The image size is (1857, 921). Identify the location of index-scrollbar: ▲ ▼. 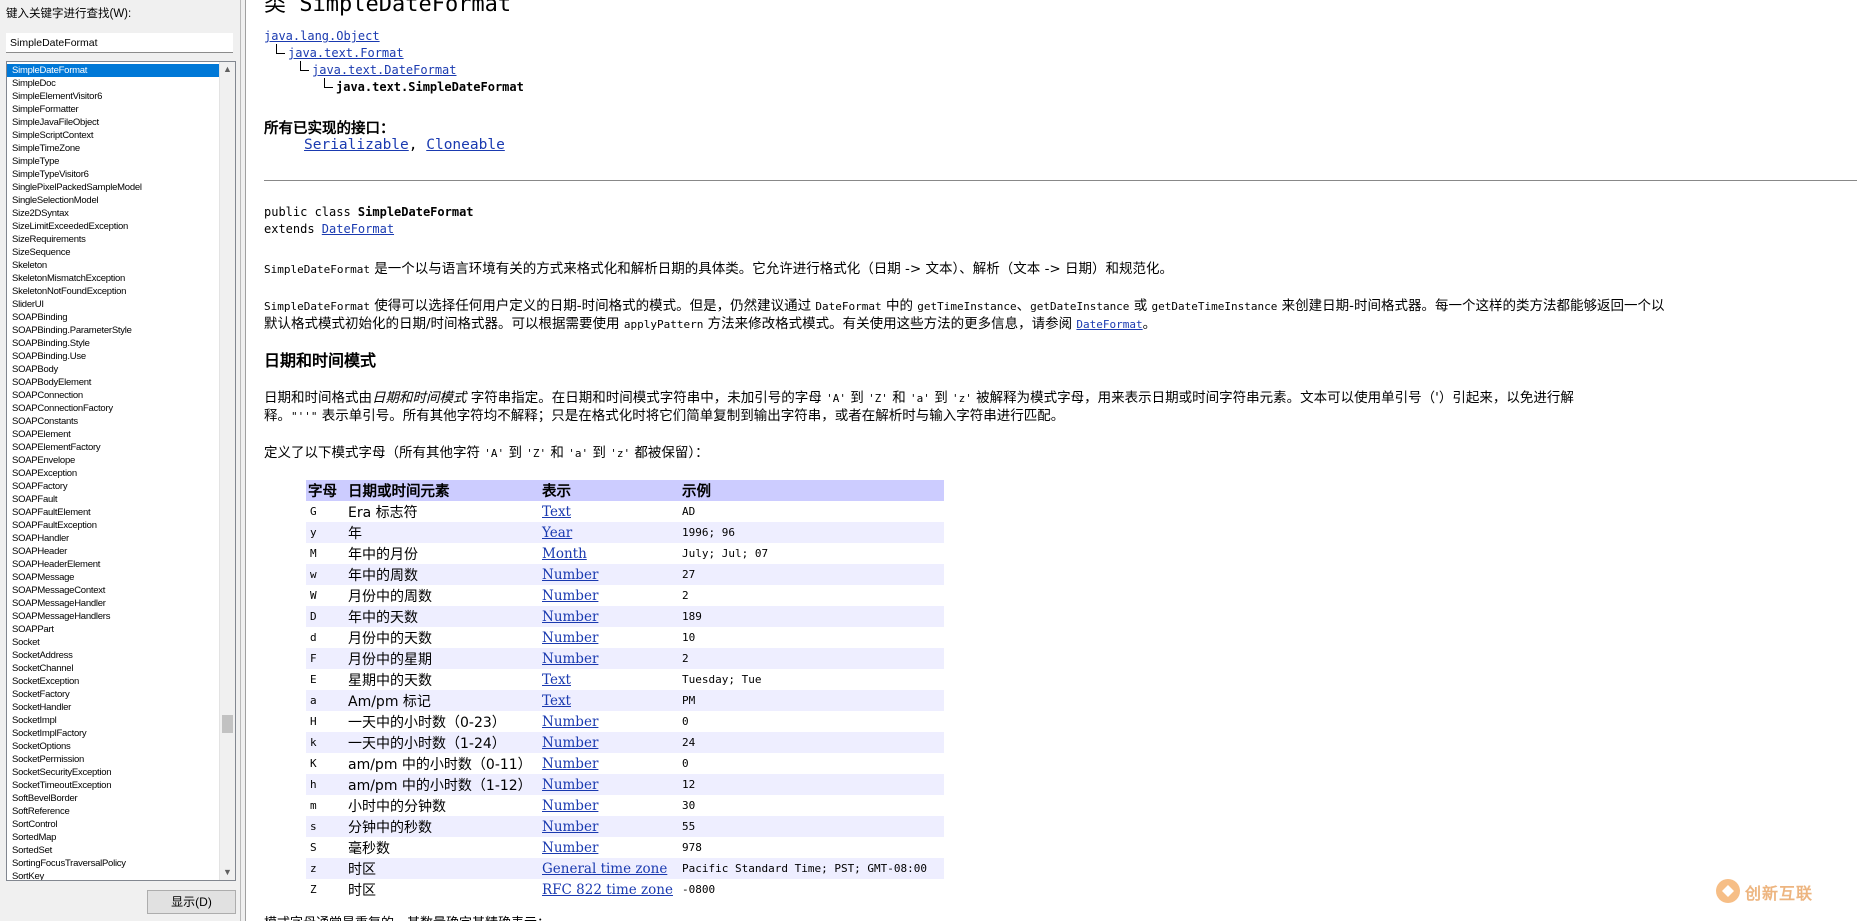
(227, 471).